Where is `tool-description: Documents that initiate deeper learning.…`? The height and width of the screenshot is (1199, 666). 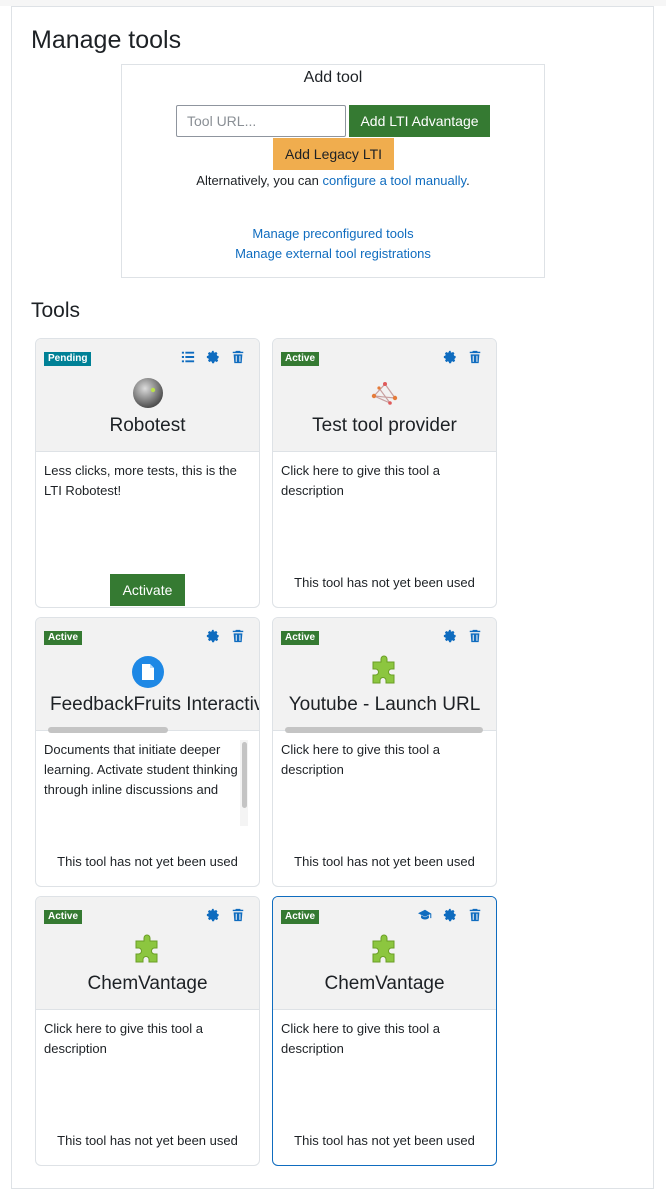
tool-description: Documents that initiate deeper learning.… is located at coordinates (142, 782).